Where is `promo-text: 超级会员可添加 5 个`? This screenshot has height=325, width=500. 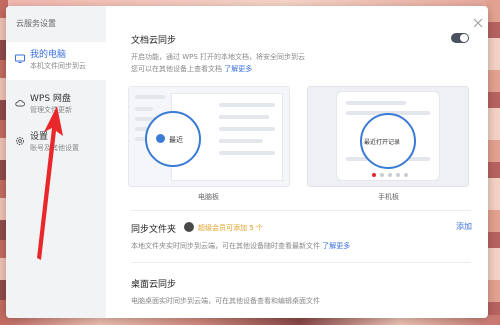
promo-text: 超级会员可添加 5 个 is located at coordinates (230, 228).